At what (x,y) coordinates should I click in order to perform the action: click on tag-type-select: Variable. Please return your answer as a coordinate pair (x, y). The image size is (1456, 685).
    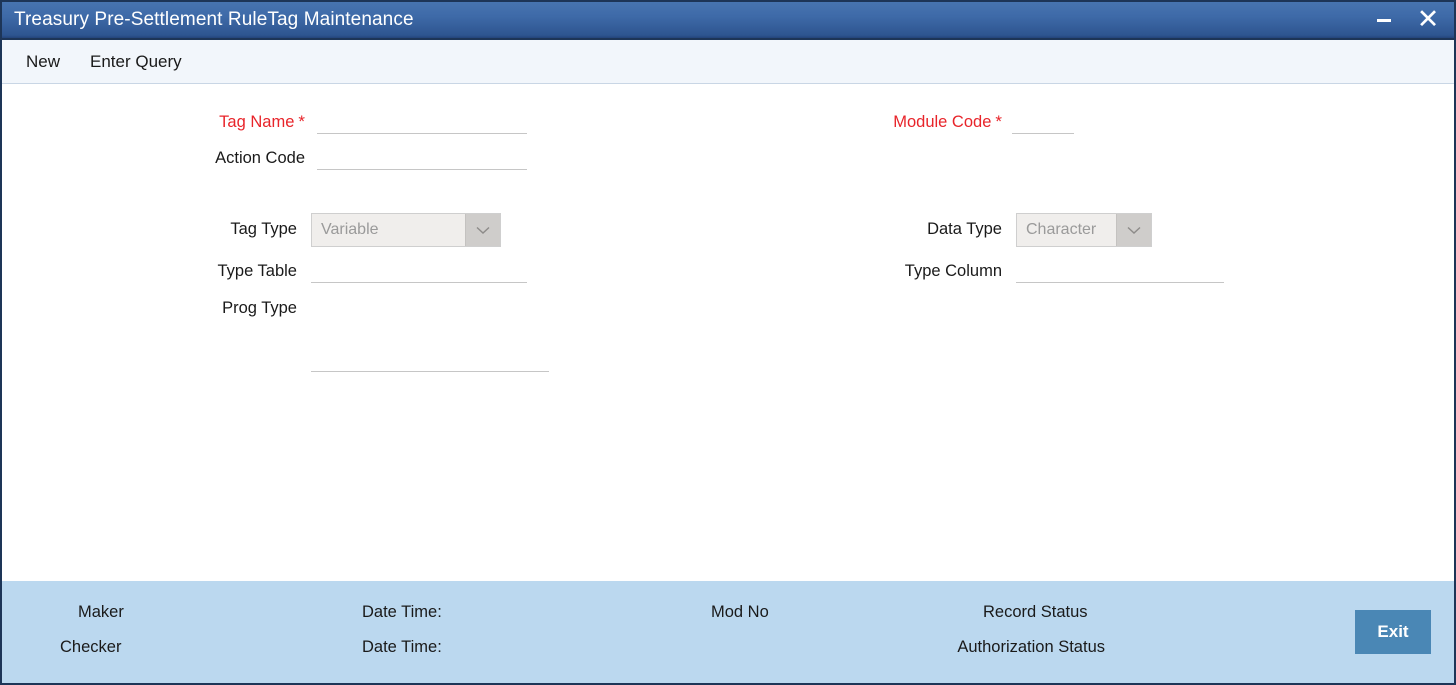
    Looking at the image, I should click on (406, 230).